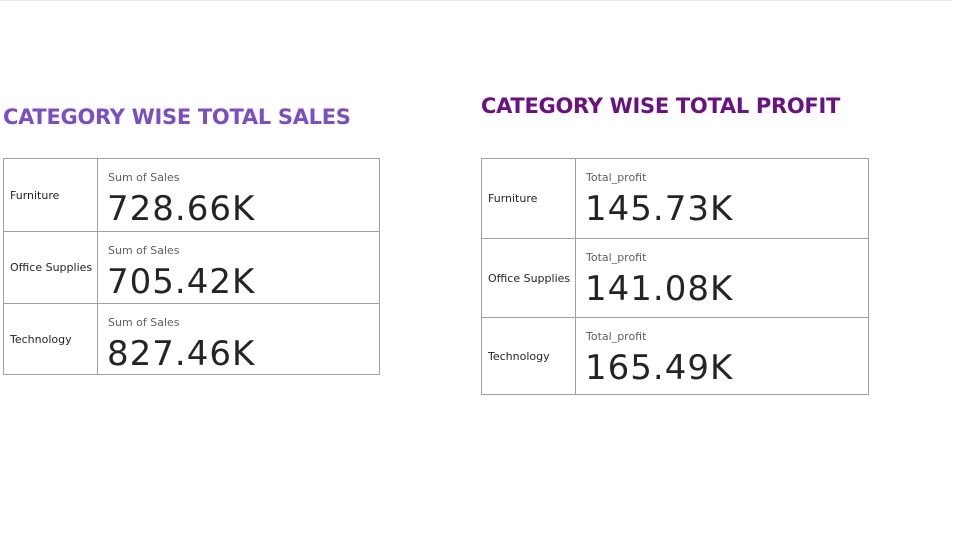  What do you see at coordinates (476, 0) in the screenshot?
I see `top-divider` at bounding box center [476, 0].